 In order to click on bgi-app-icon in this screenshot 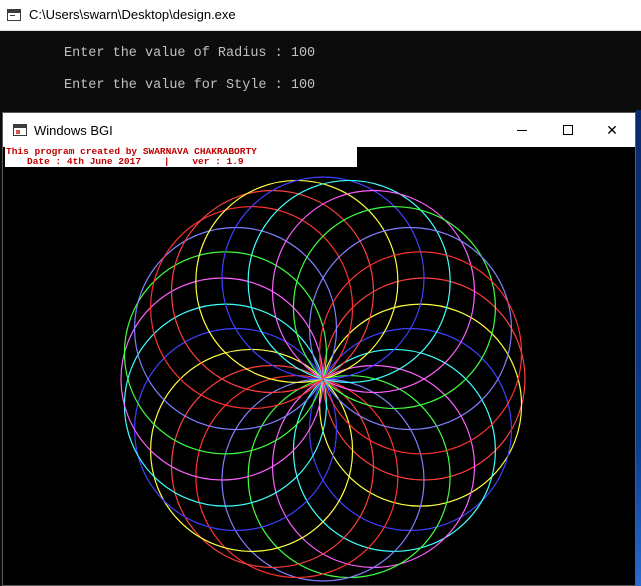, I will do `click(20, 130)`.